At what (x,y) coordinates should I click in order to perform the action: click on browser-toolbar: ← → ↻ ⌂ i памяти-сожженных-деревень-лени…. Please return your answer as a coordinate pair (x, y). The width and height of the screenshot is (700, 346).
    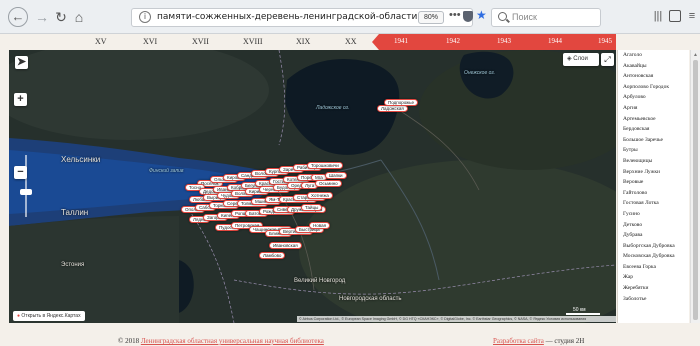
    Looking at the image, I should click on (350, 17).